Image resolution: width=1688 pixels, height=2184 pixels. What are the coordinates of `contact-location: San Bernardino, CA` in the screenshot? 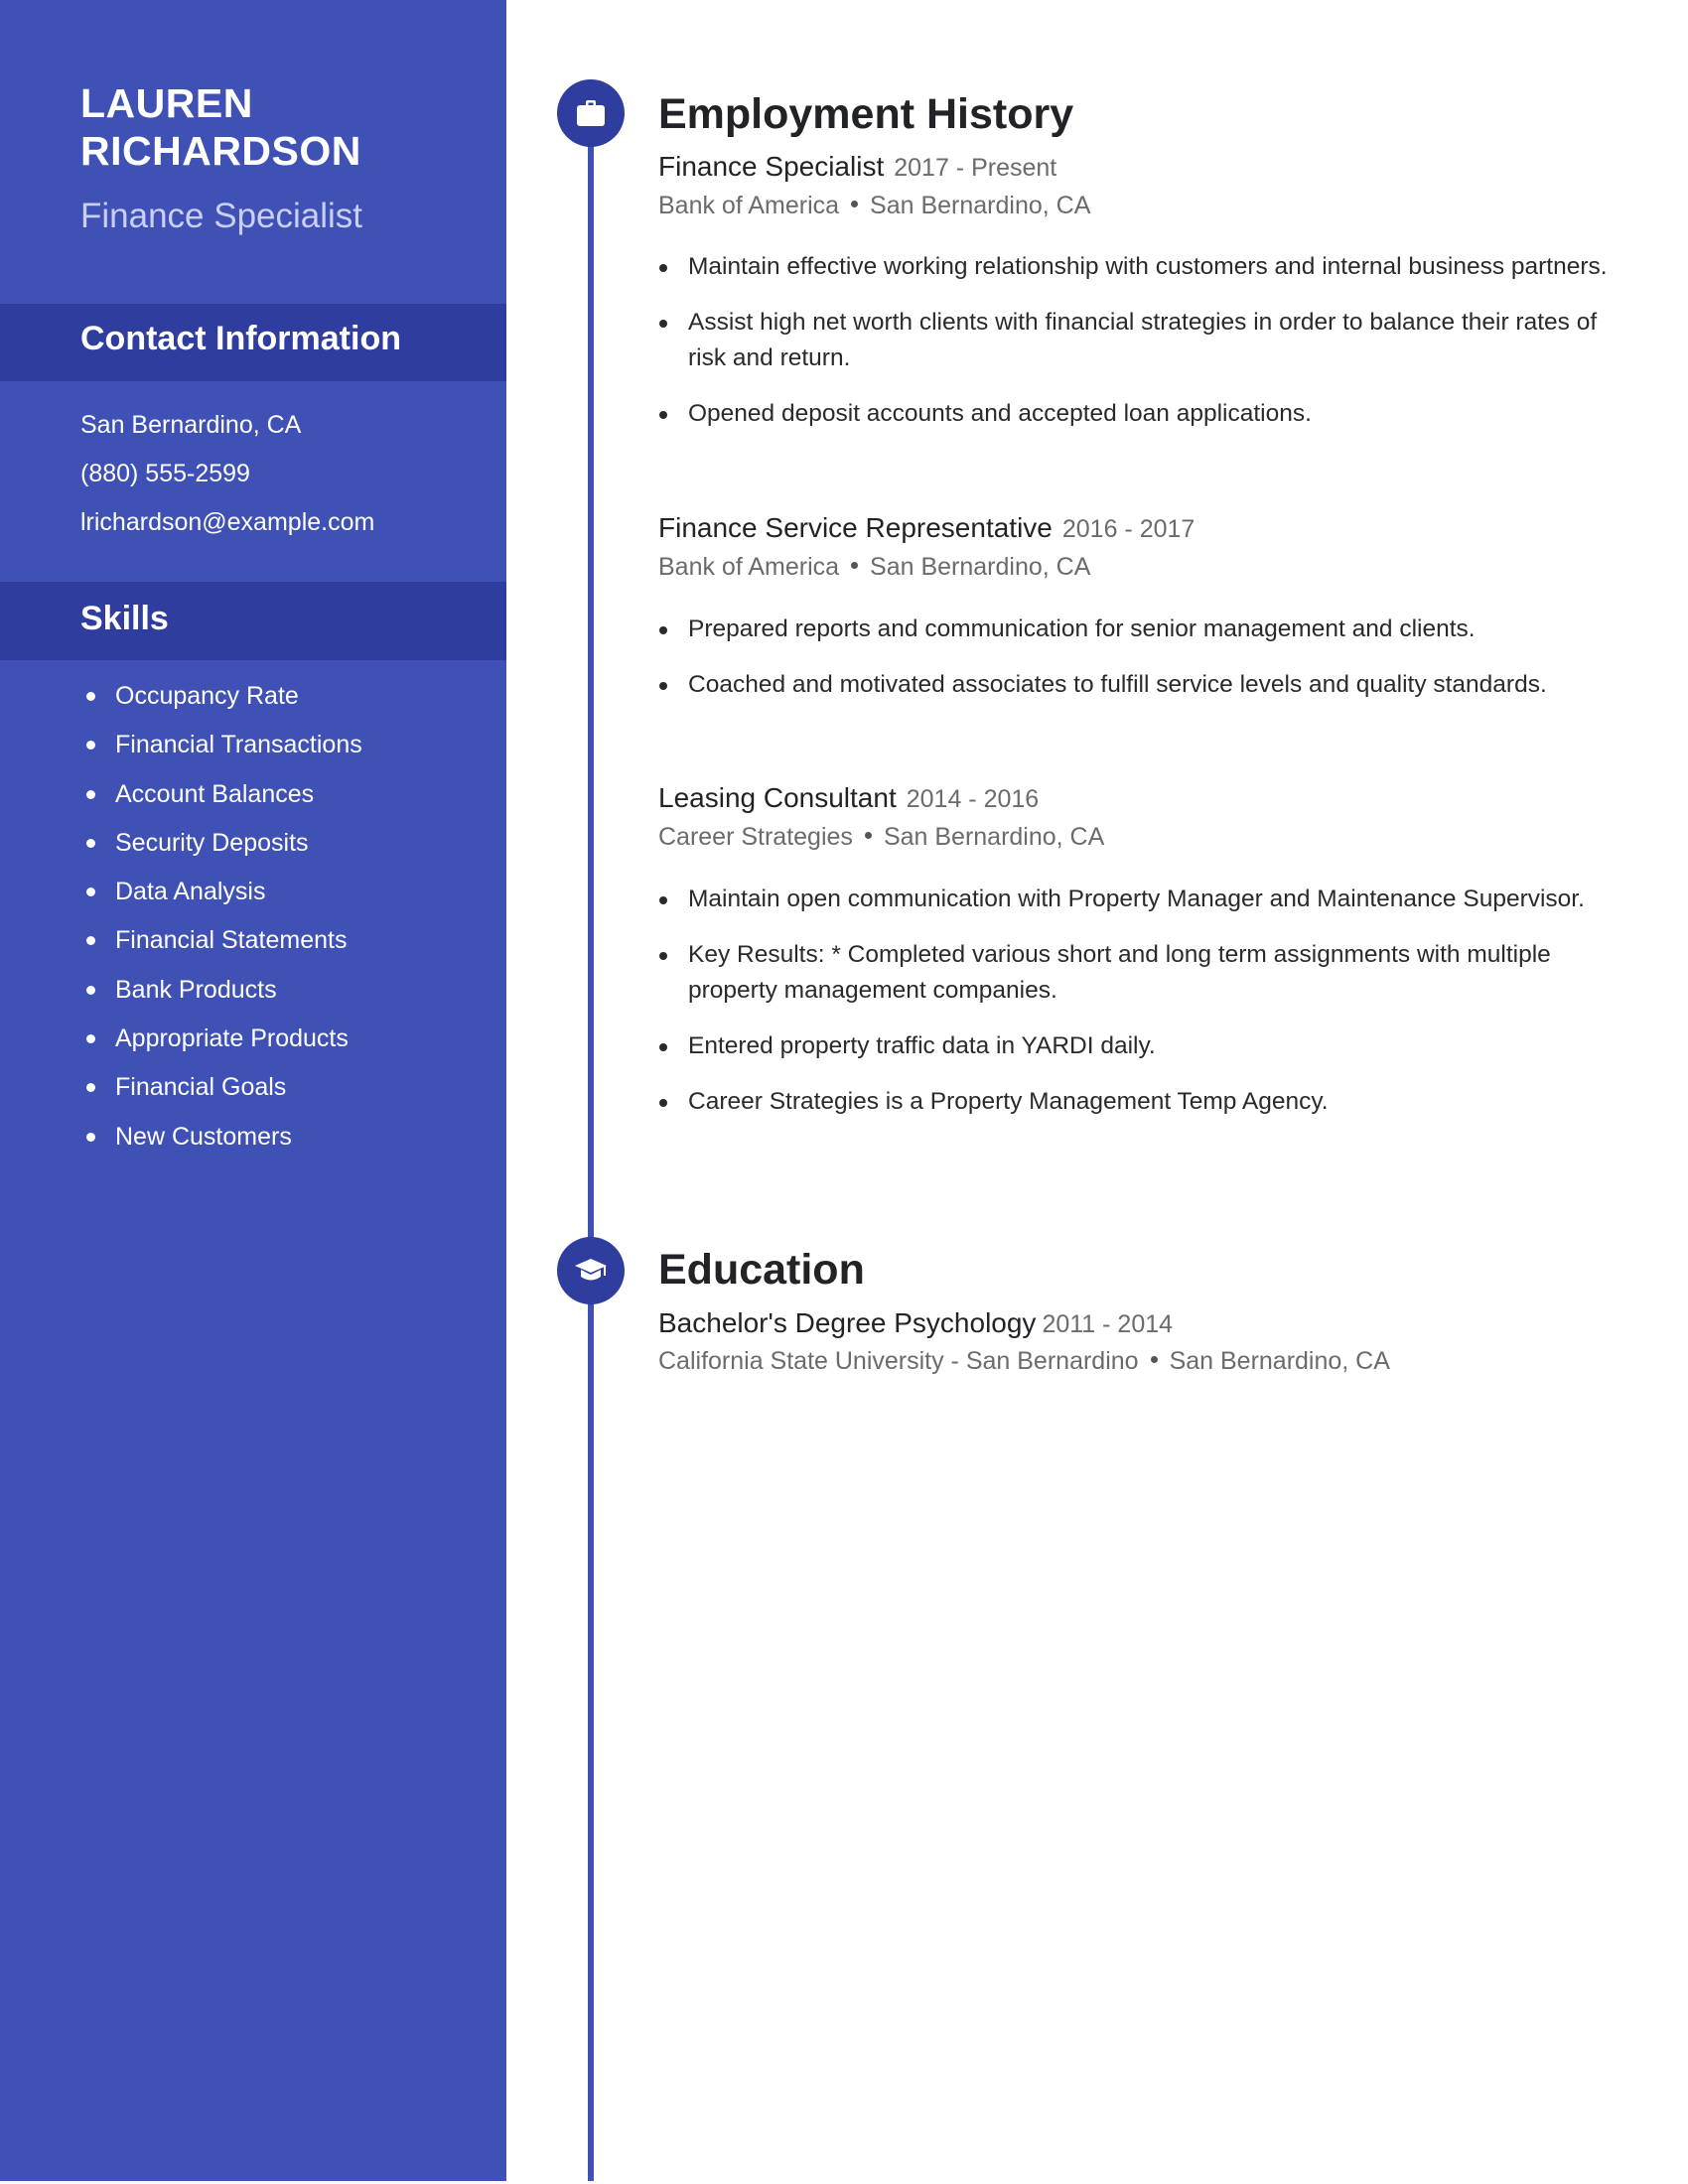 It's located at (191, 425).